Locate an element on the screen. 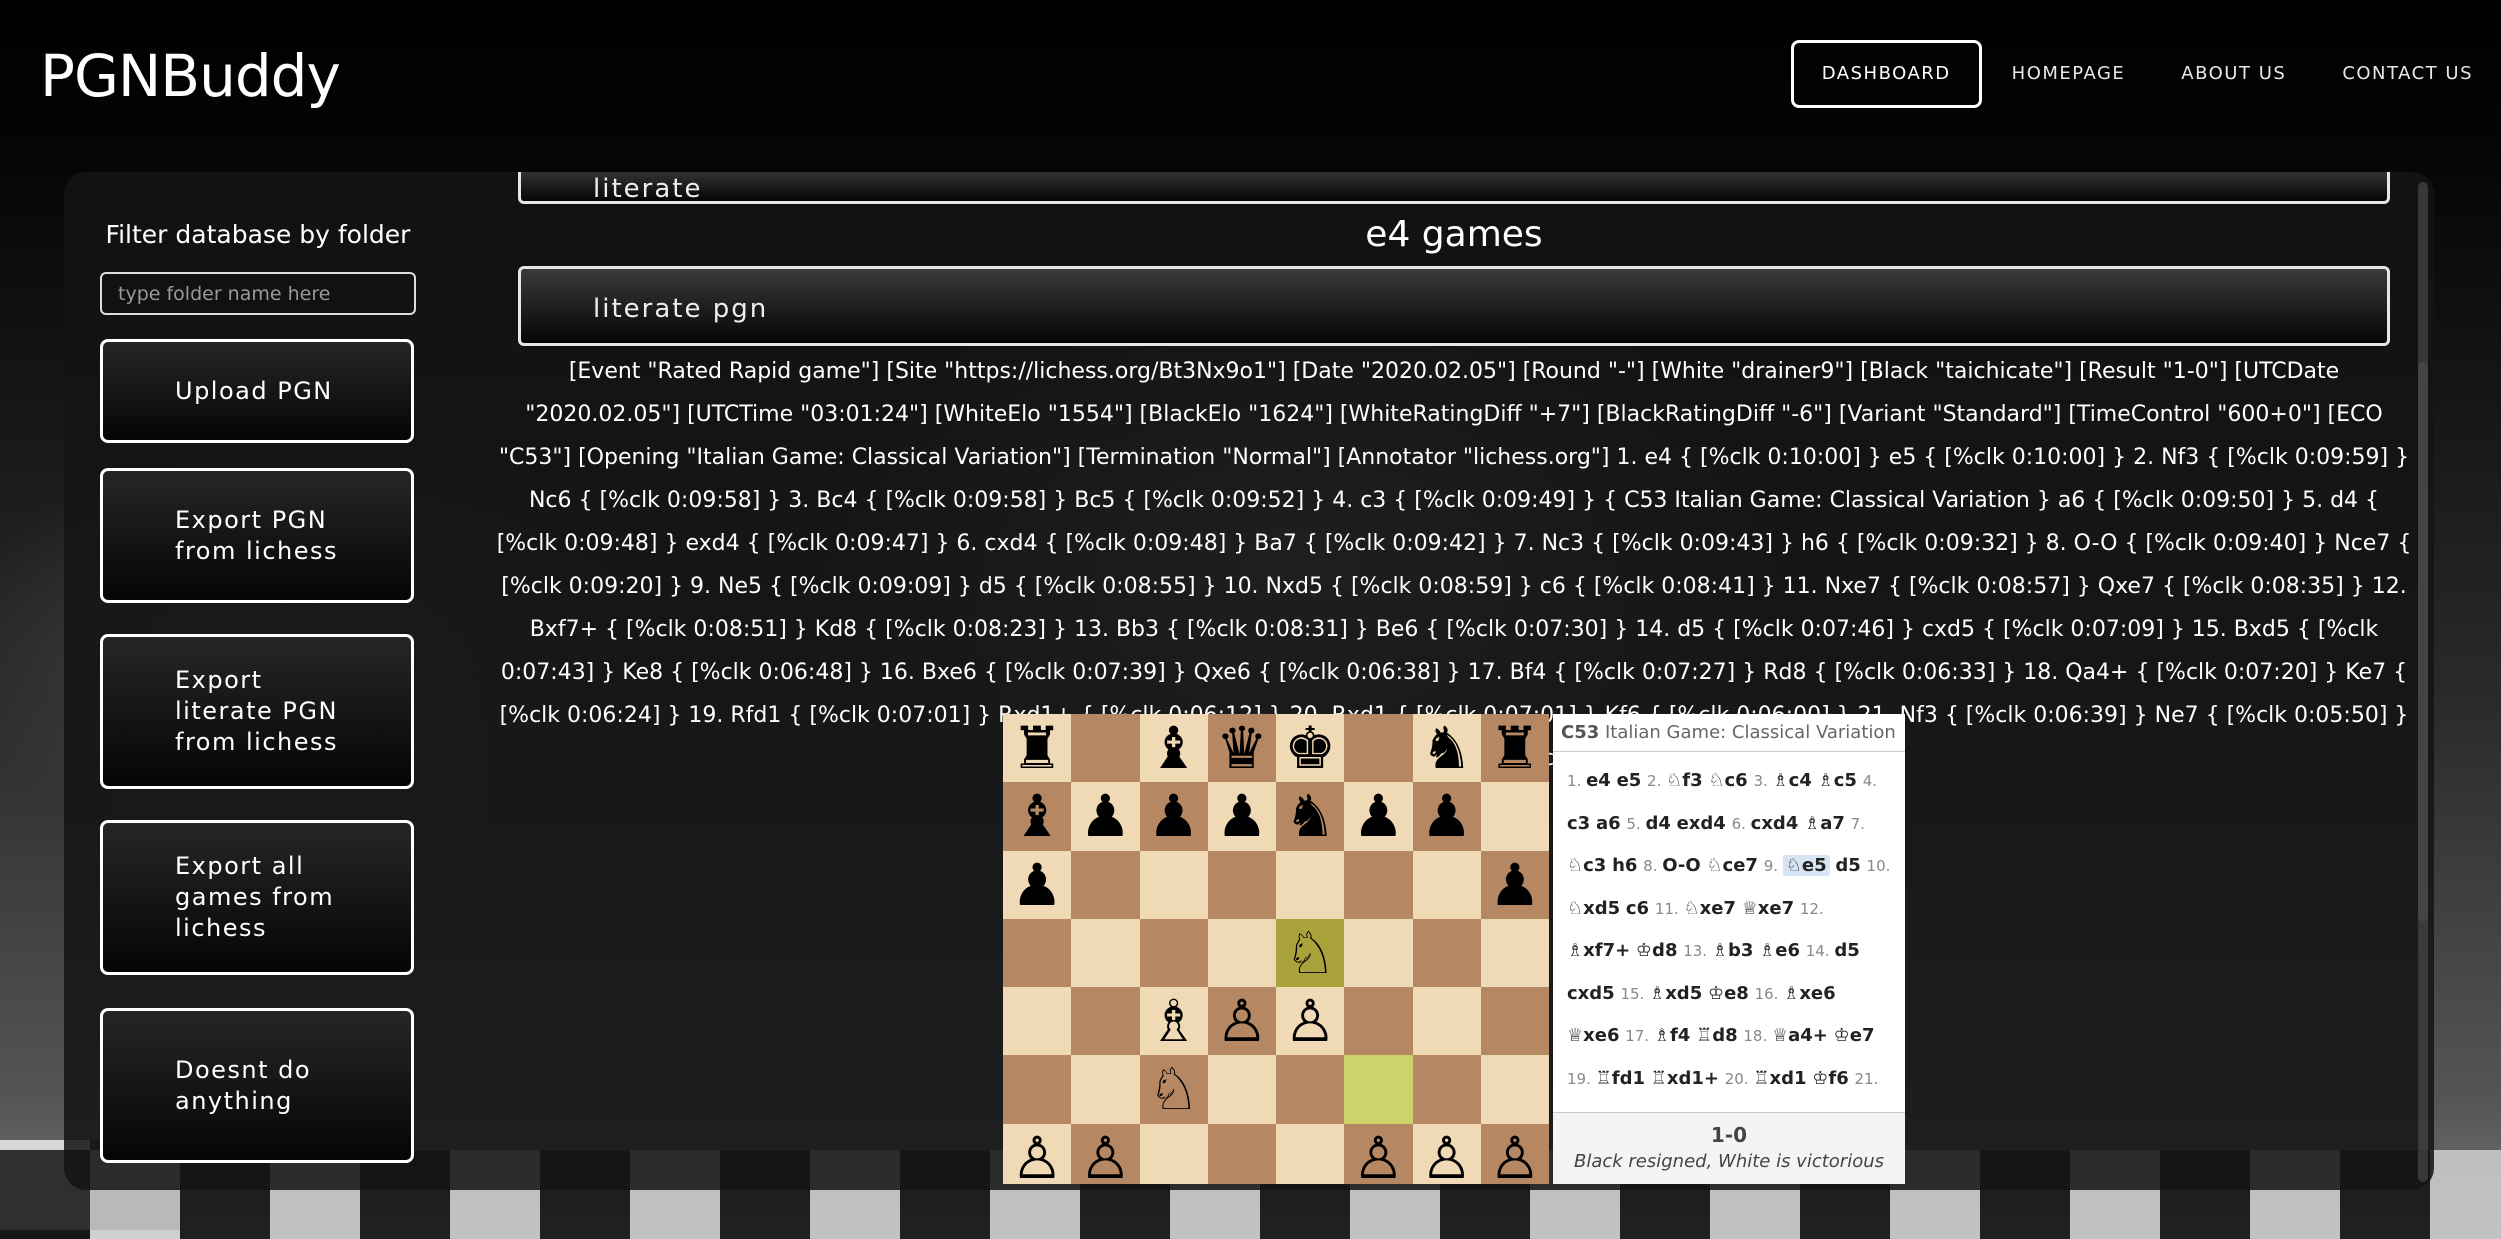 This screenshot has width=2501, height=1239. square-h7 is located at coordinates (1514, 816).